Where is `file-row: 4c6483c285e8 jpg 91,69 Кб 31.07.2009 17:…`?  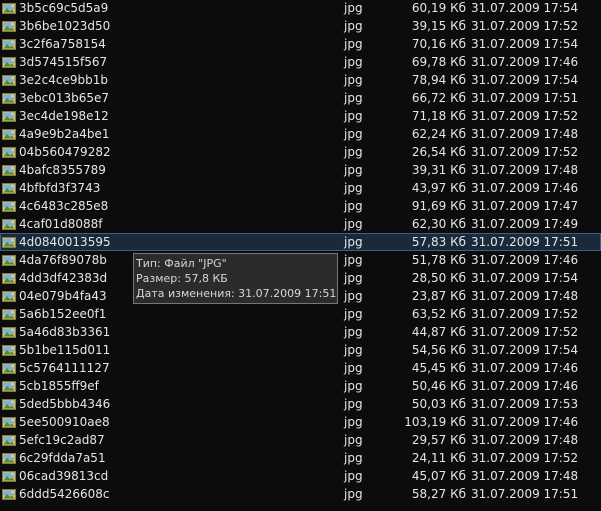 file-row: 4c6483c285e8 jpg 91,69 Кб 31.07.2009 17:… is located at coordinates (300, 206).